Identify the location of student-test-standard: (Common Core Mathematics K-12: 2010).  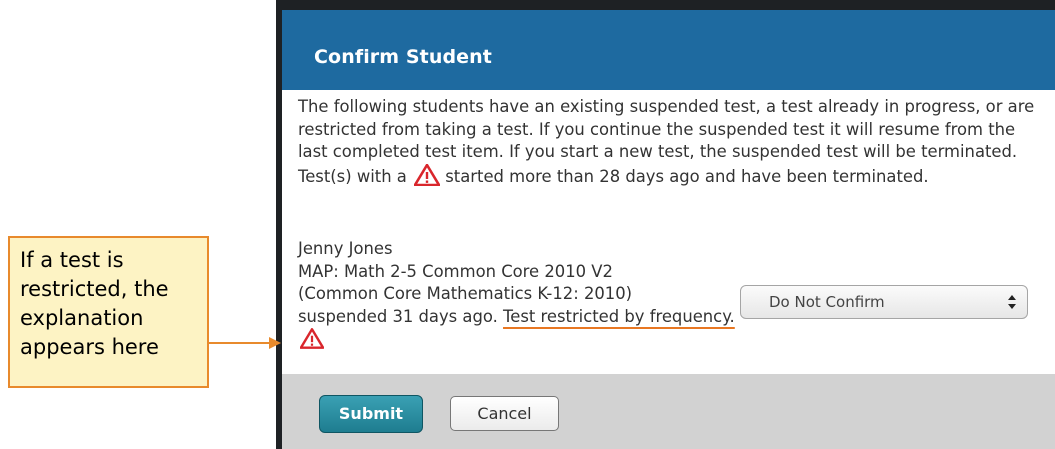
(465, 293).